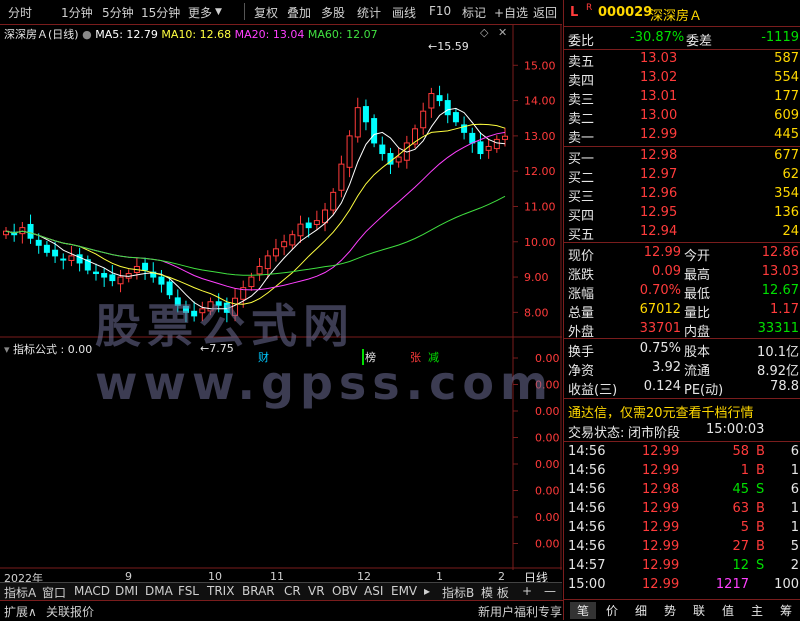  I want to click on tab-asi: ASI, so click(373, 591).